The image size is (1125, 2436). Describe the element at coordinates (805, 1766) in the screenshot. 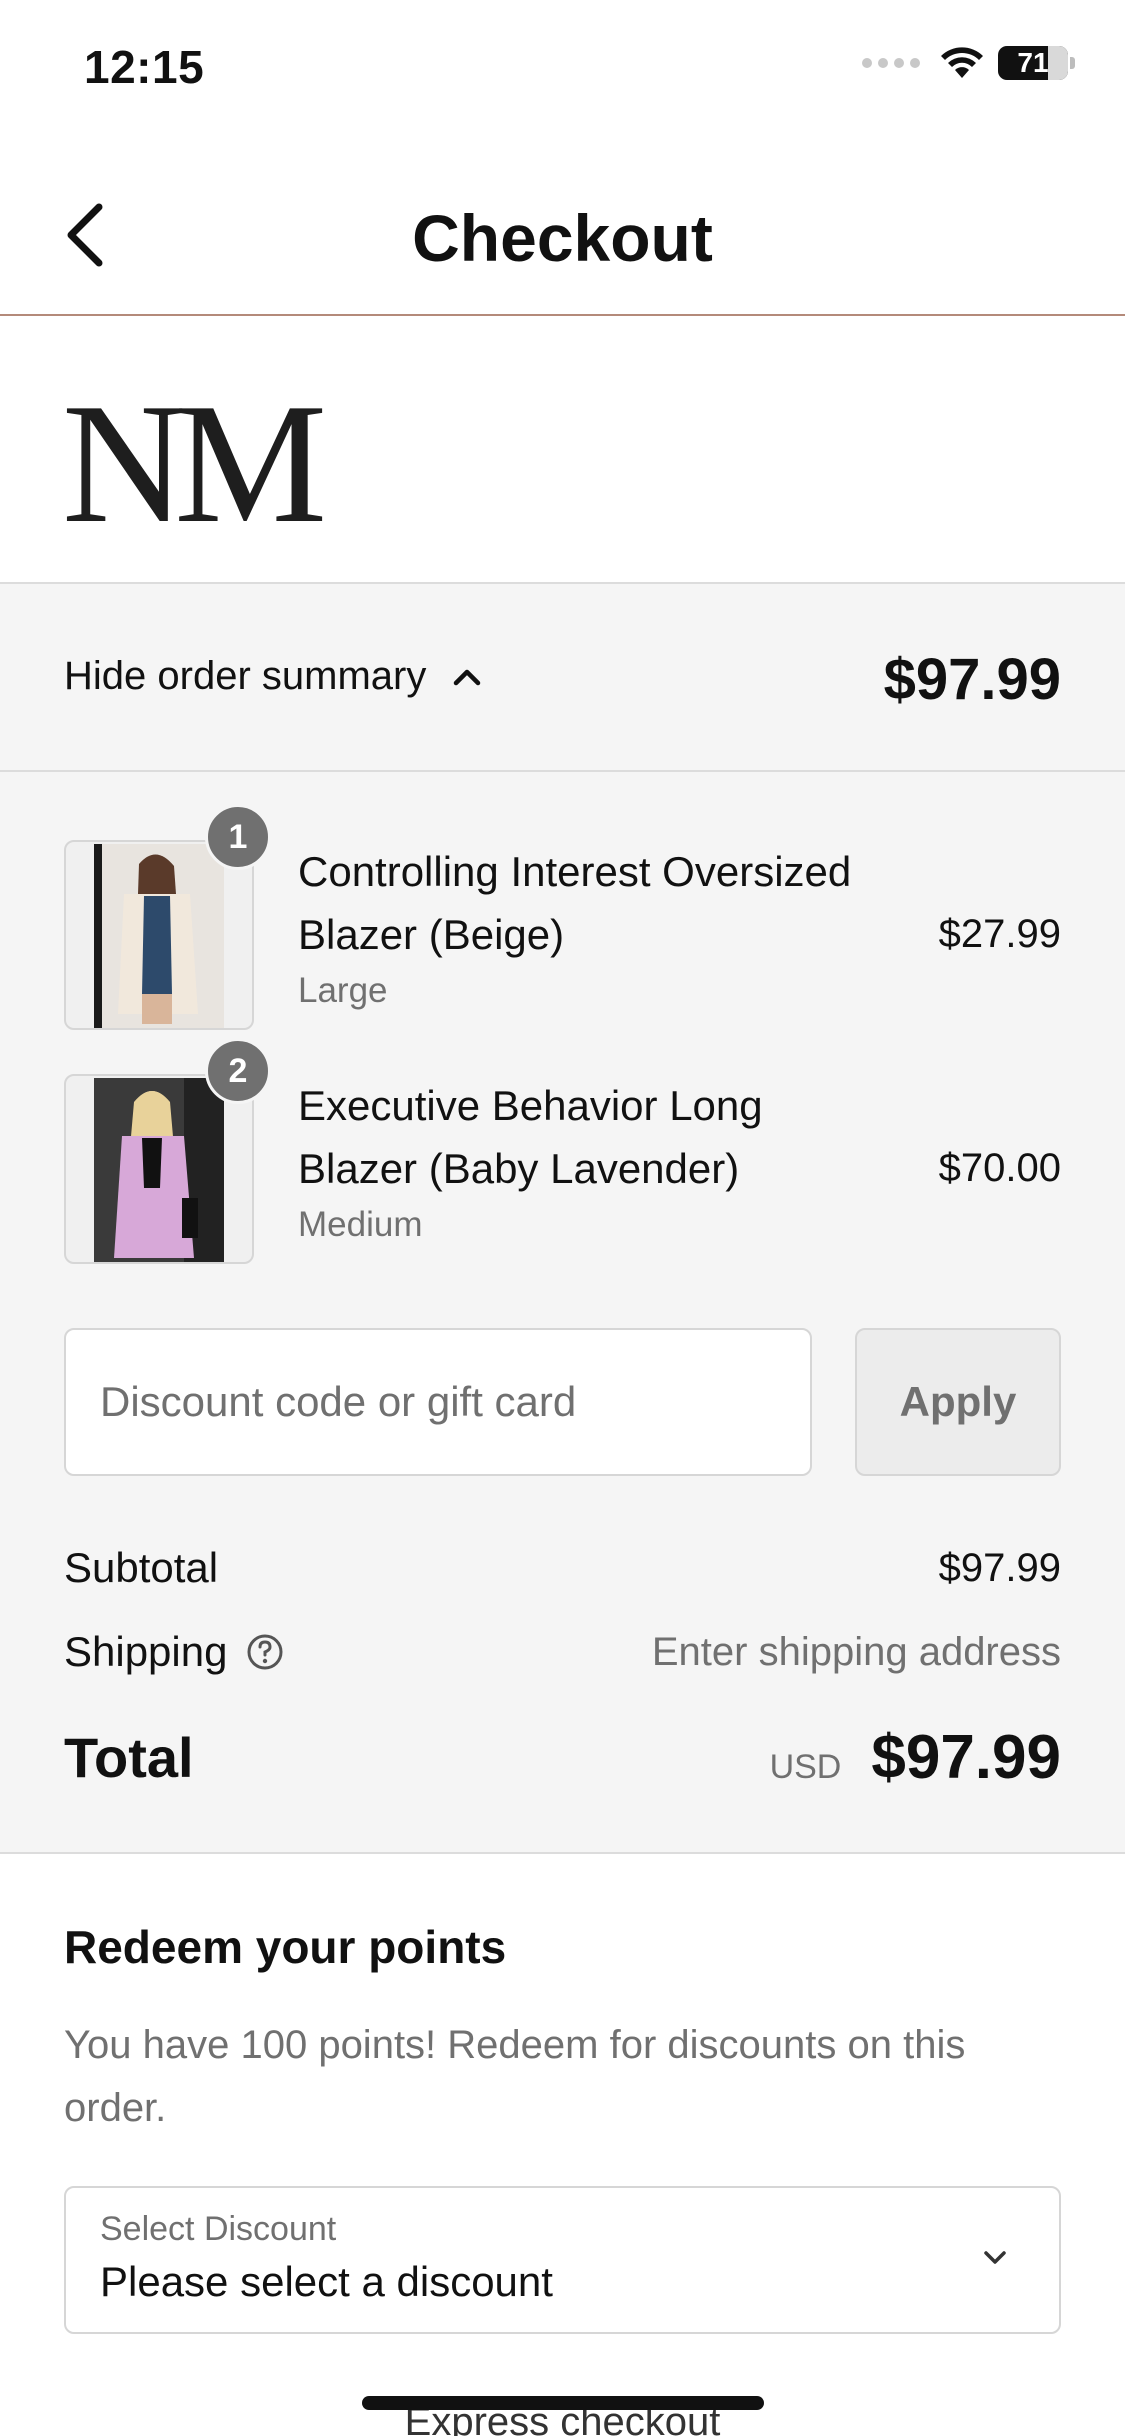

I see `currency-code: USD` at that location.